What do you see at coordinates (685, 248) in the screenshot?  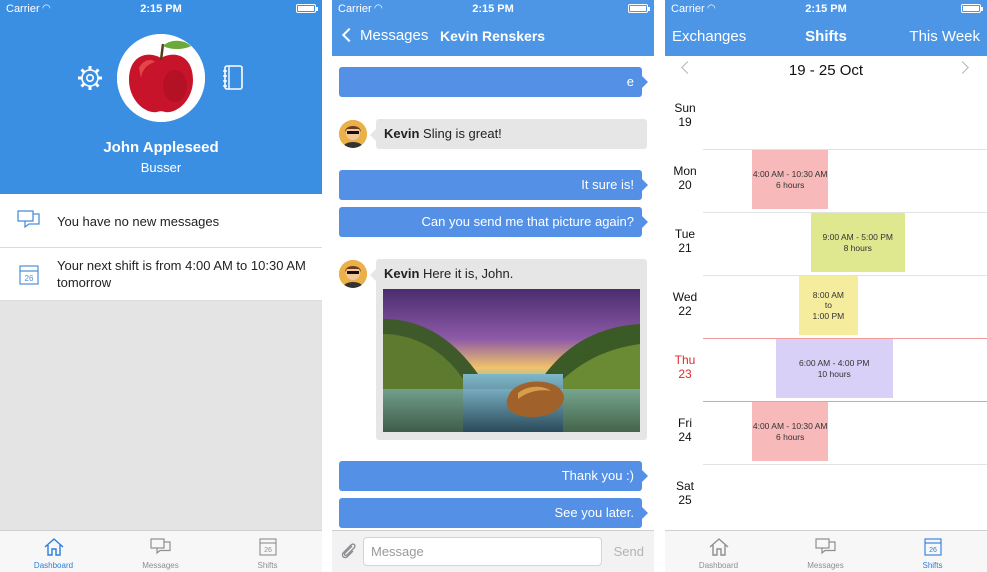 I see `day-number: 21` at bounding box center [685, 248].